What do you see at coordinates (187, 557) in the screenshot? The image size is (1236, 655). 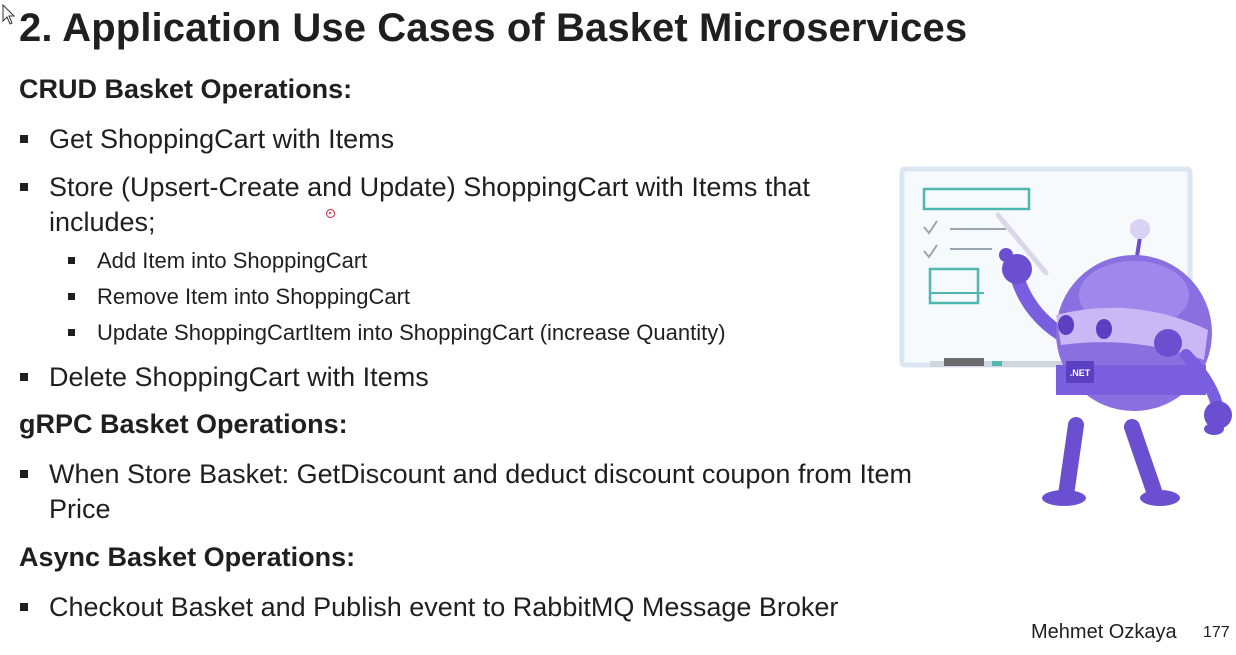 I see `section-heading-async: Async Basket Operations:` at bounding box center [187, 557].